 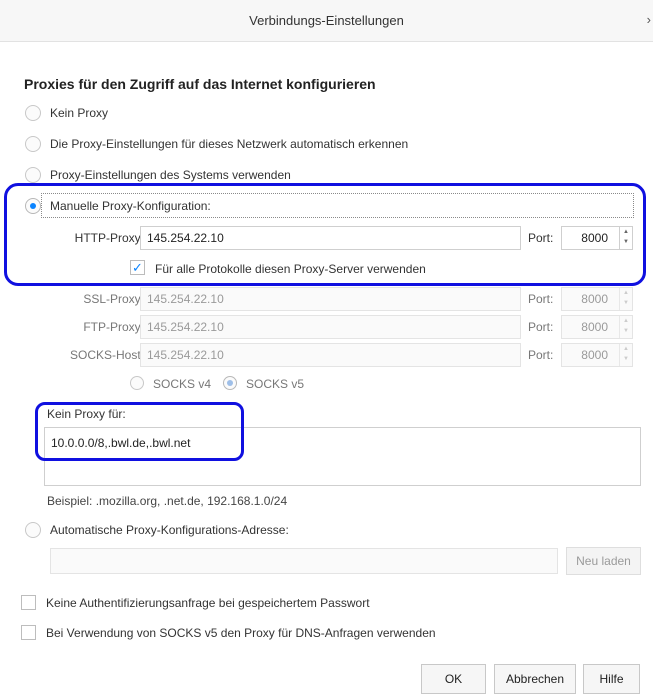 I want to click on socks-host-label: SOCKS-Host:, so click(x=106, y=355).